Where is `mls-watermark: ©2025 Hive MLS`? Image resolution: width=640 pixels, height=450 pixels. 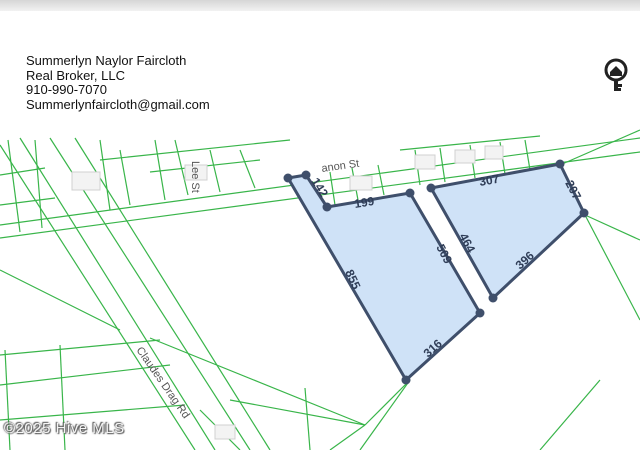
mls-watermark: ©2025 Hive MLS is located at coordinates (64, 428).